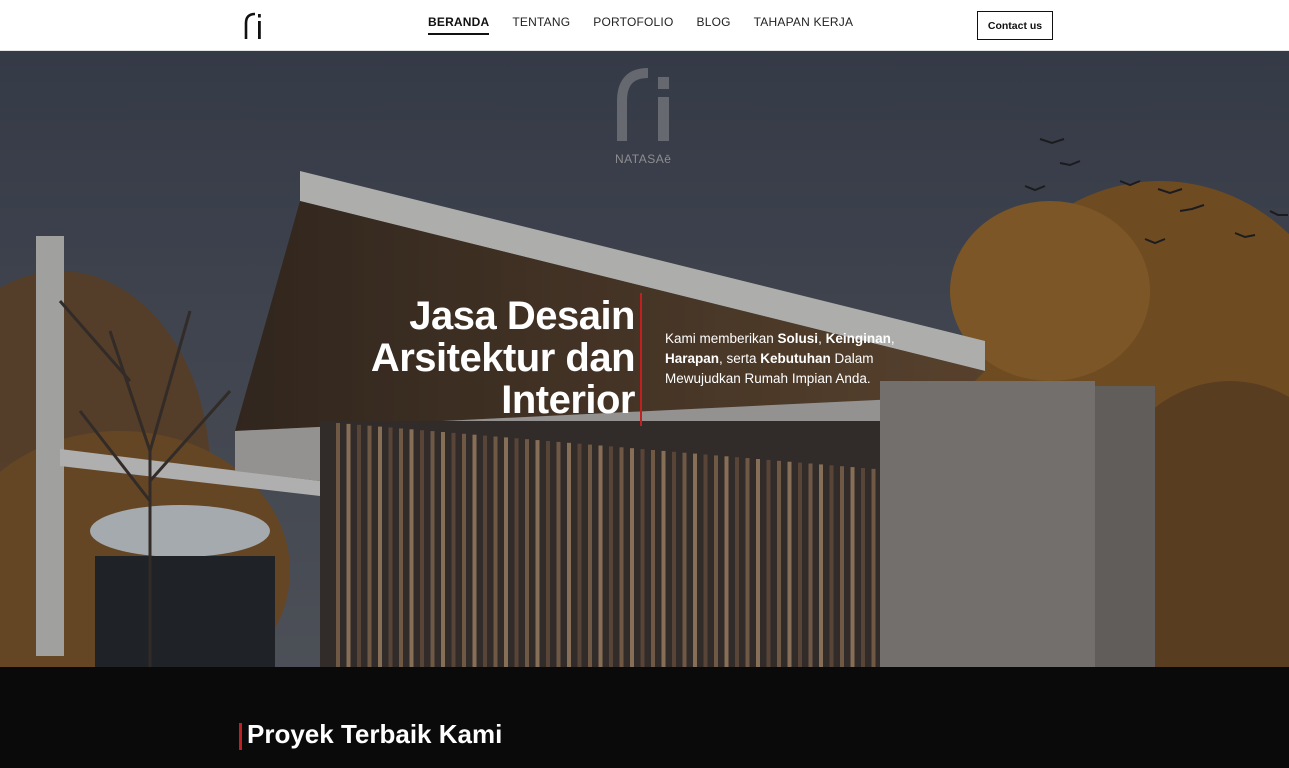 This screenshot has width=1289, height=768. What do you see at coordinates (822, 338) in the screenshot?
I see `sub-text-2: ,` at bounding box center [822, 338].